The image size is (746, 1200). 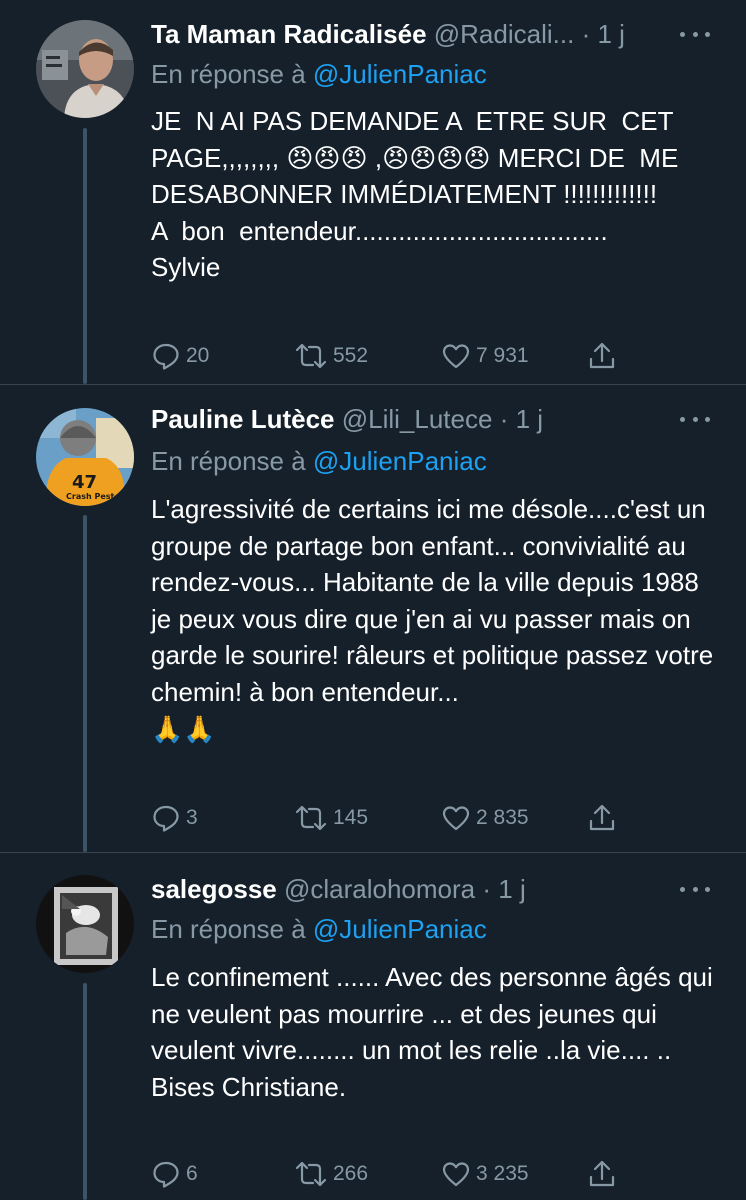 I want to click on tweet-actions: 20 552 7 931, so click(x=386, y=356).